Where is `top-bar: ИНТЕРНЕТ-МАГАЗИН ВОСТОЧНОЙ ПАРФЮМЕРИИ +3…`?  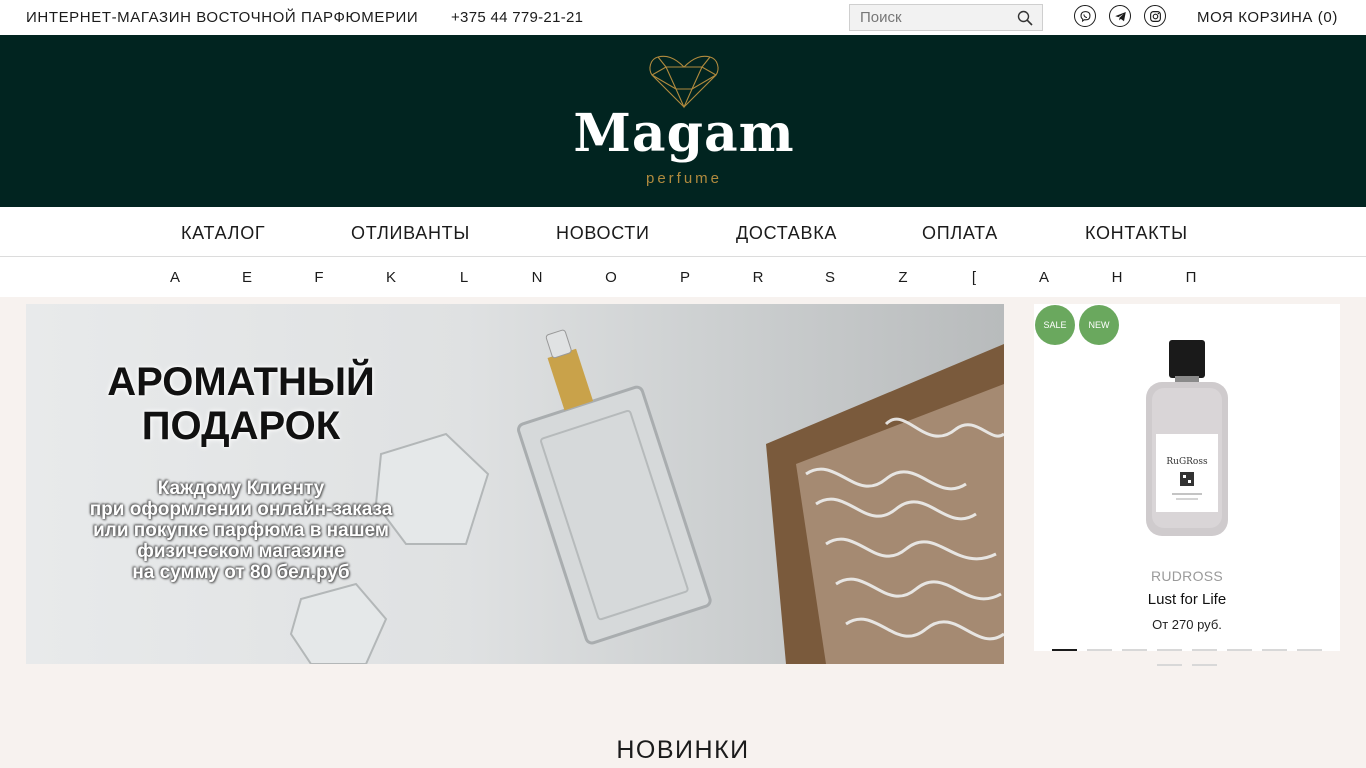 top-bar: ИНТЕРНЕТ-МАГАЗИН ВОСТОЧНОЙ ПАРФЮМЕРИИ +3… is located at coordinates (683, 17).